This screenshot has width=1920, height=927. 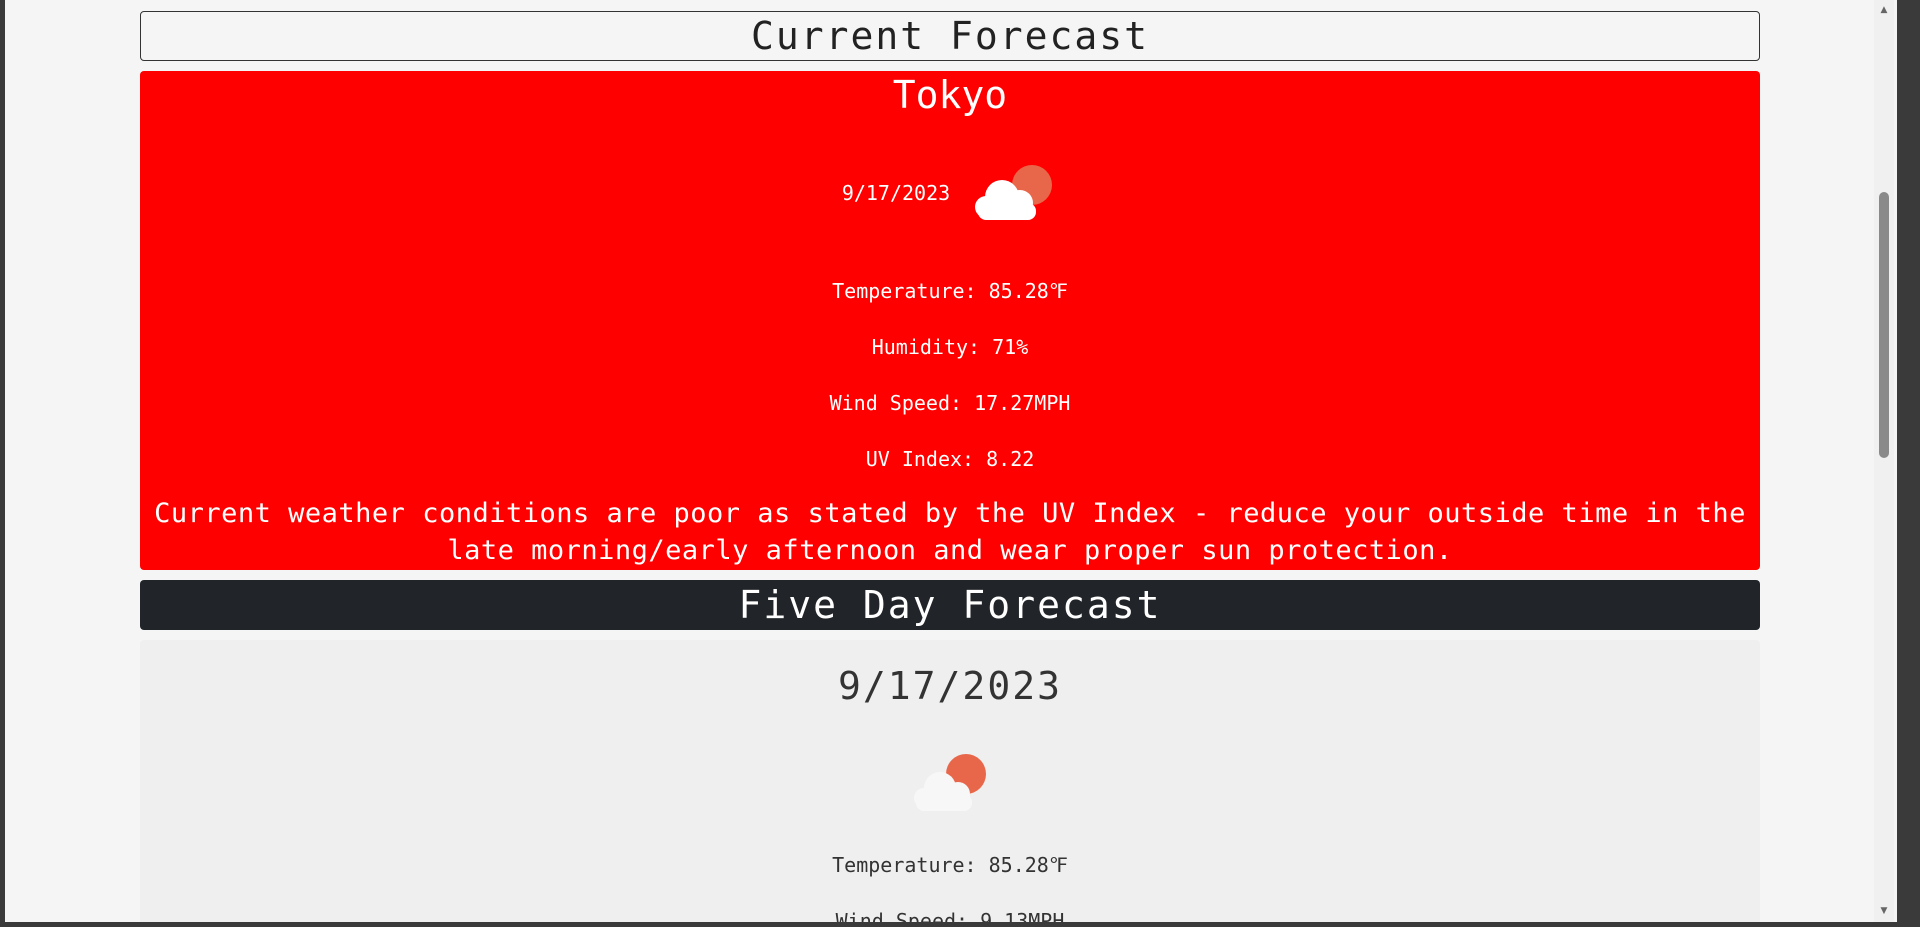 I want to click on current-date-row: 9/17/2023, so click(x=950, y=193).